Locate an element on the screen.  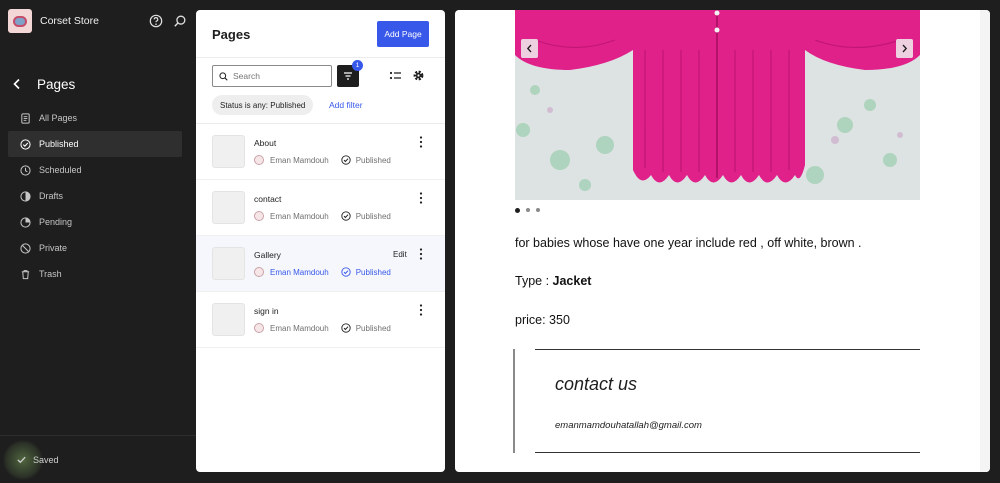
list-item: contact Eman Mamdouh Published is located at coordinates (320, 208).